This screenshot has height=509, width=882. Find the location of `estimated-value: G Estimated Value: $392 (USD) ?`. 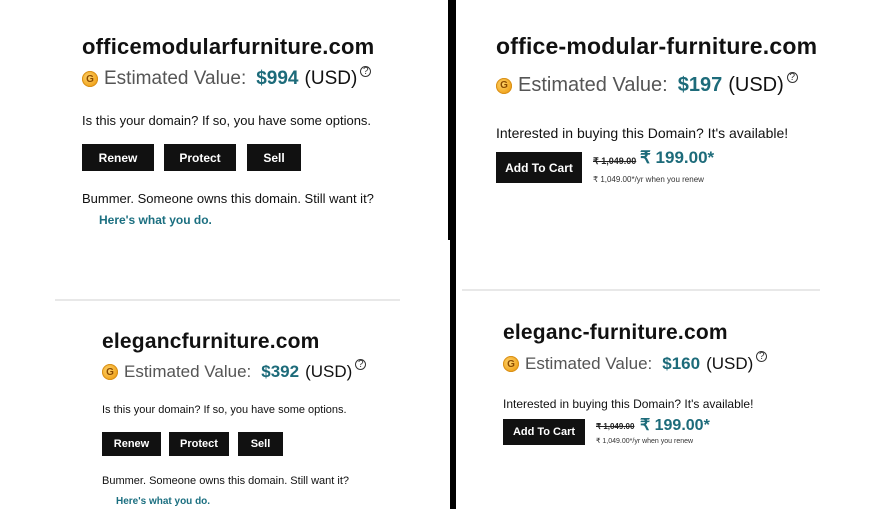

estimated-value: G Estimated Value: $392 (USD) ? is located at coordinates (234, 370).